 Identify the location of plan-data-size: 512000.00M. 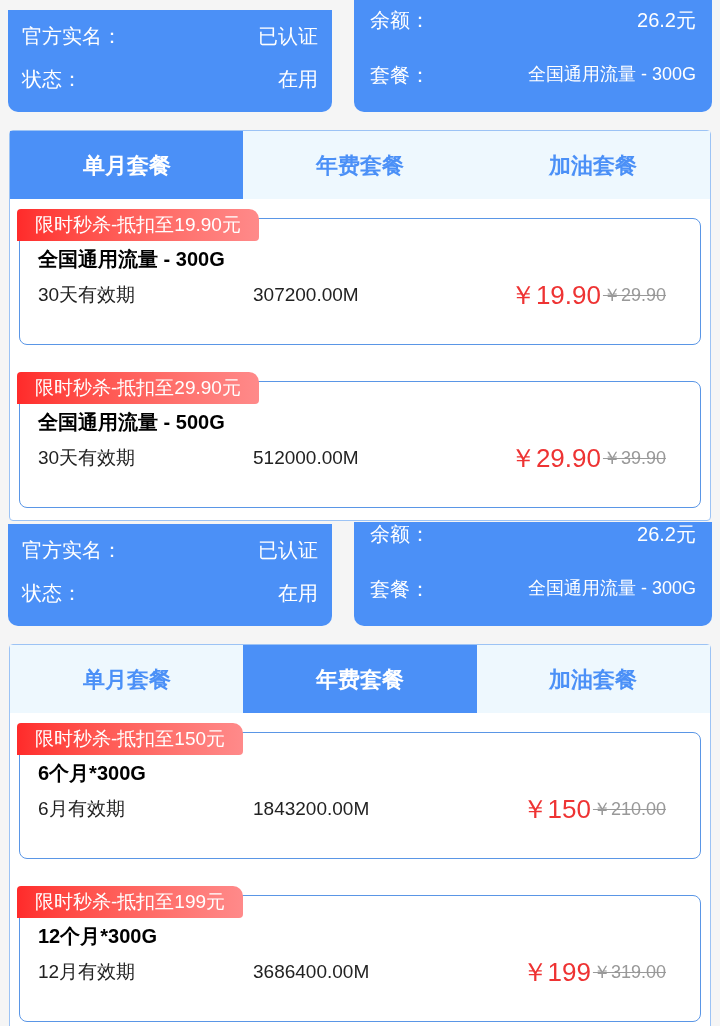
(306, 458).